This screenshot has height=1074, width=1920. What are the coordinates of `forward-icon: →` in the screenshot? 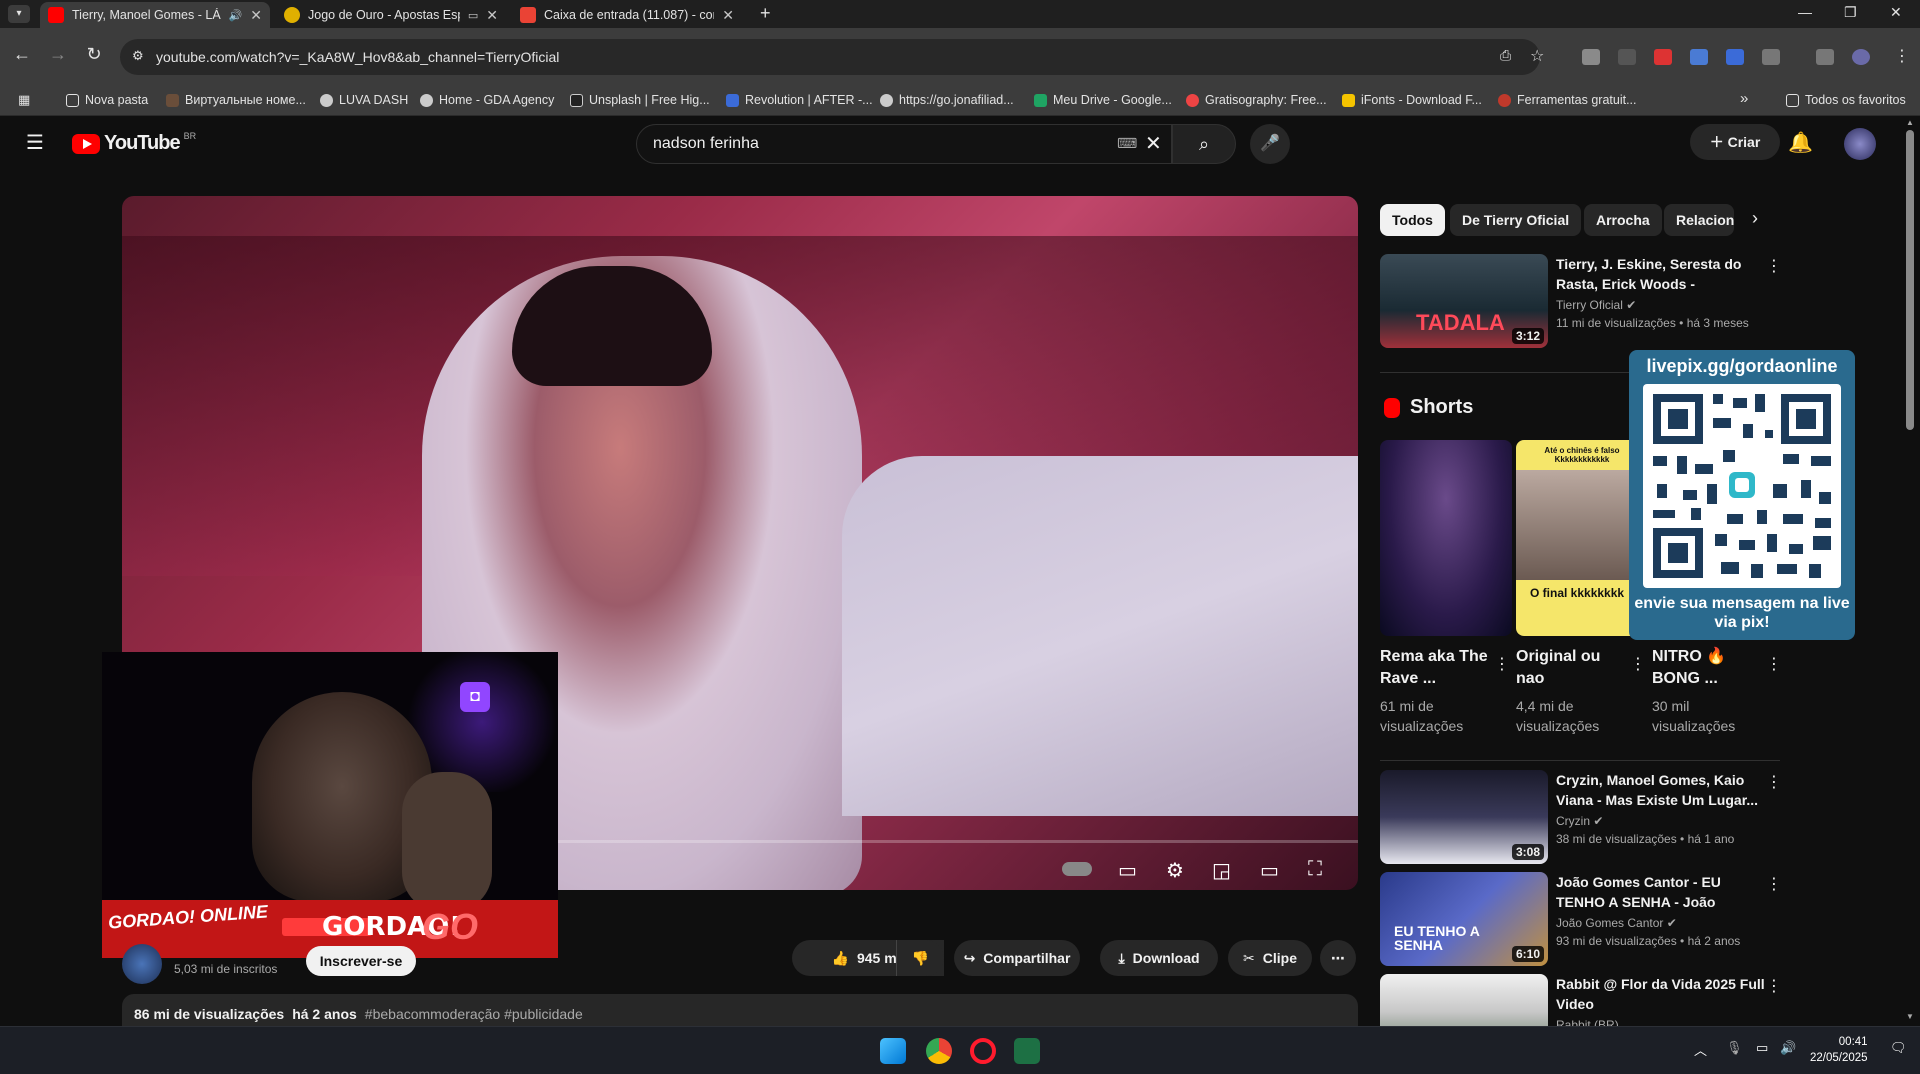 It's located at (58, 54).